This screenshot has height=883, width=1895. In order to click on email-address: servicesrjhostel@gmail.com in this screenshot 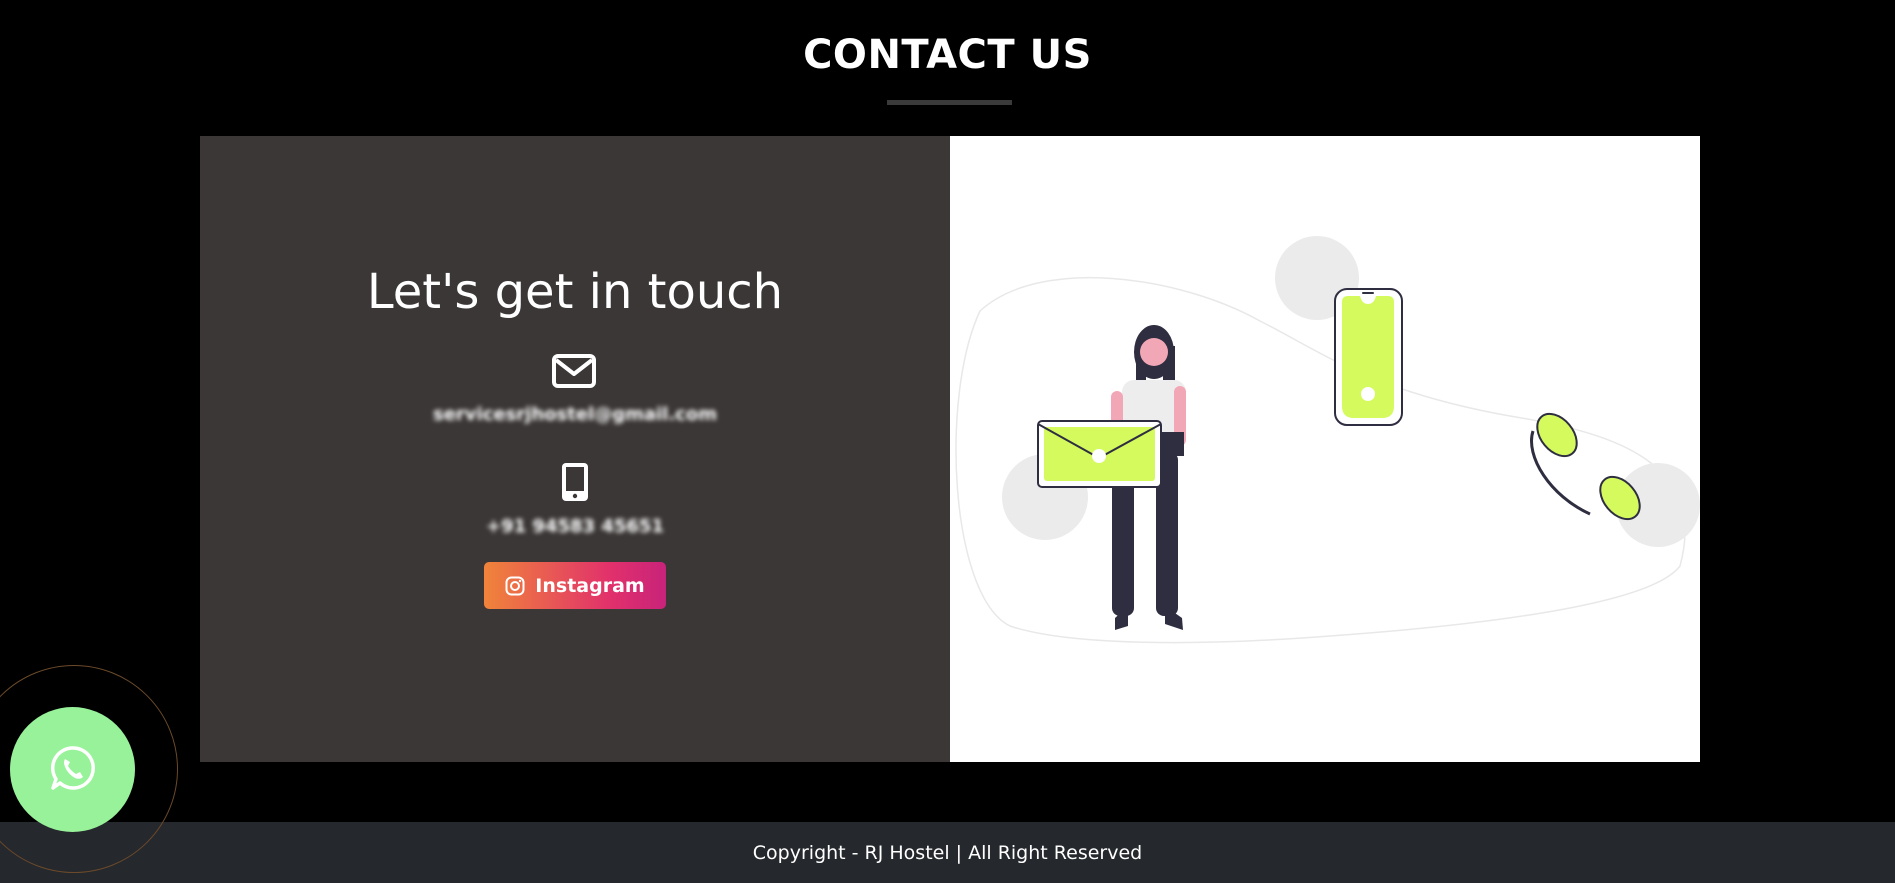, I will do `click(575, 414)`.